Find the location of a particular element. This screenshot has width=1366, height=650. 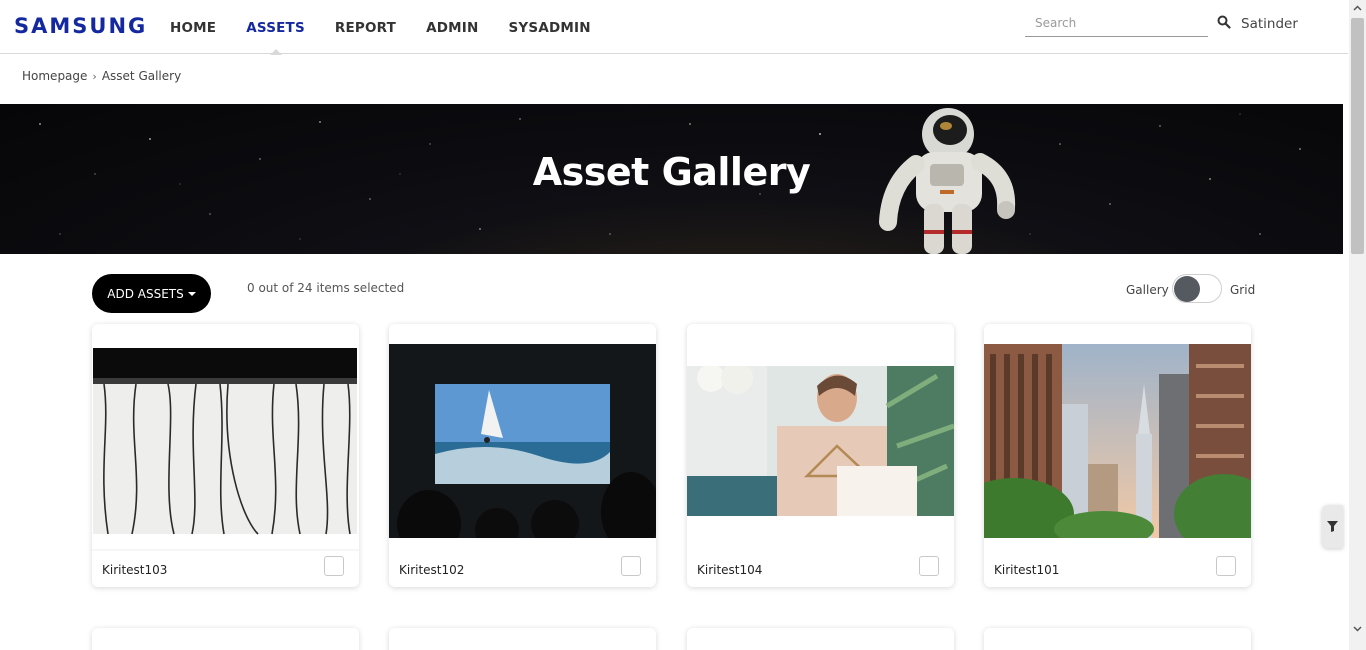

nav-report: REPORT is located at coordinates (365, 27).